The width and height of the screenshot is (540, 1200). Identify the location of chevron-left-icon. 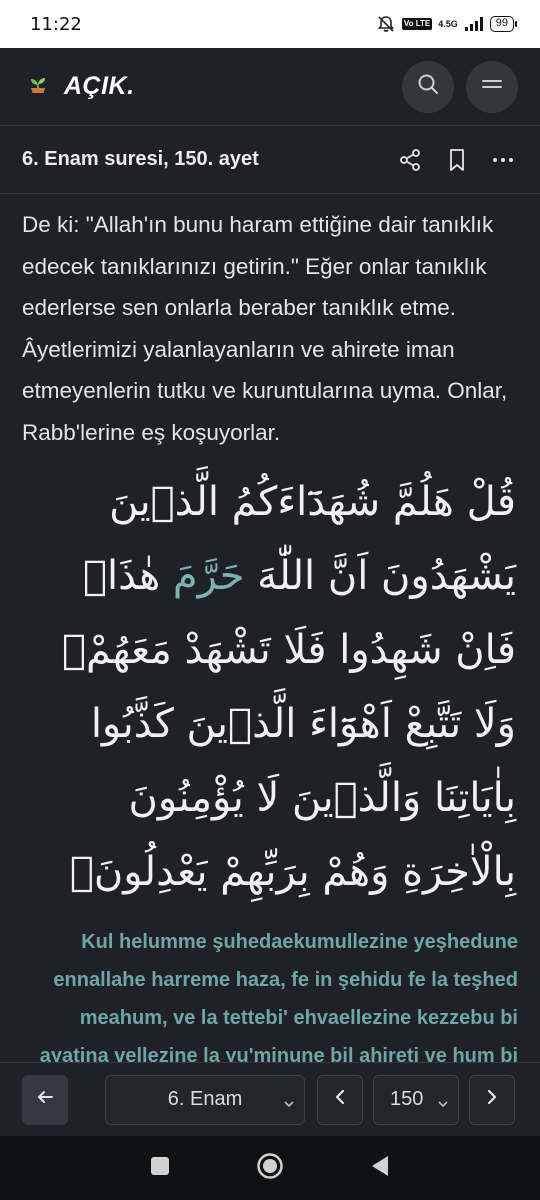
(340, 1100).